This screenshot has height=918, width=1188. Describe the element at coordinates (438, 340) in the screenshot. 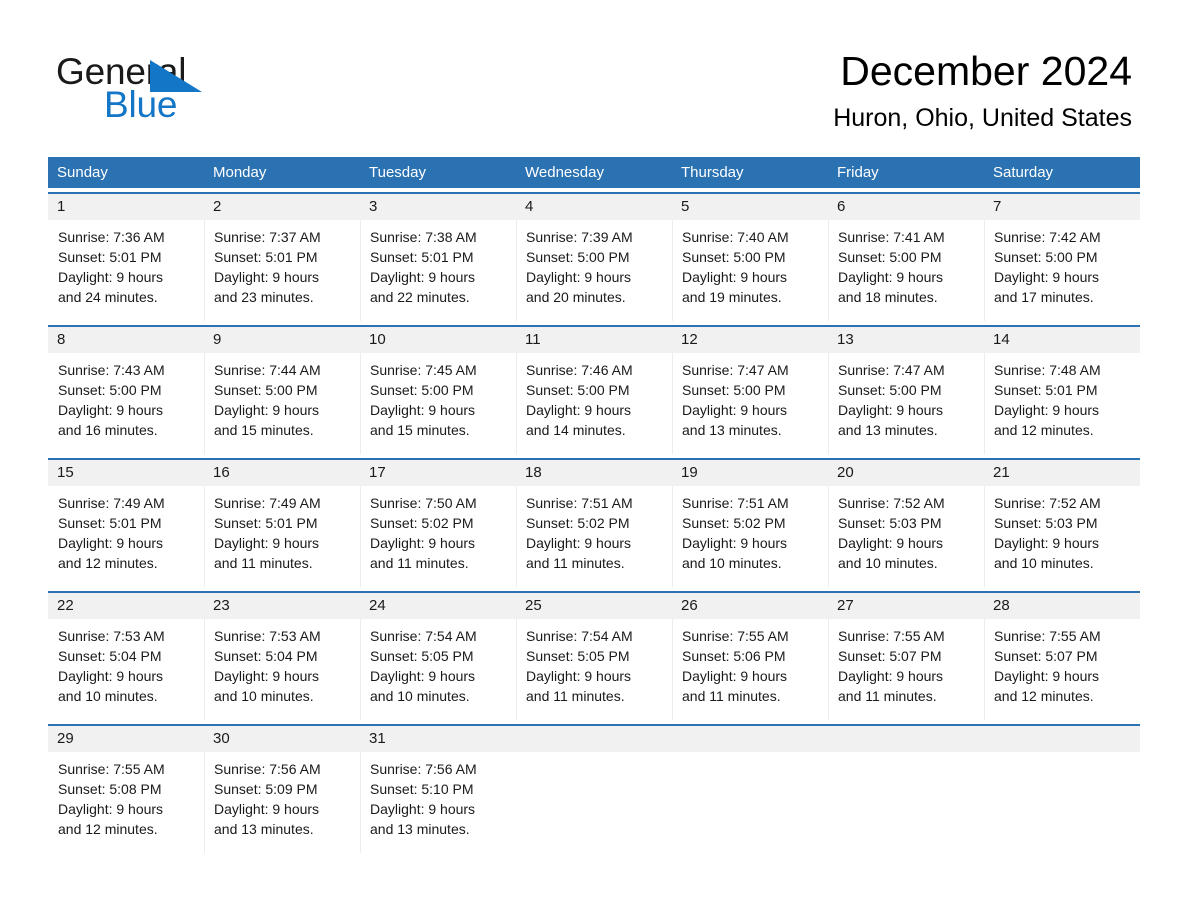

I see `day-number: 10` at that location.